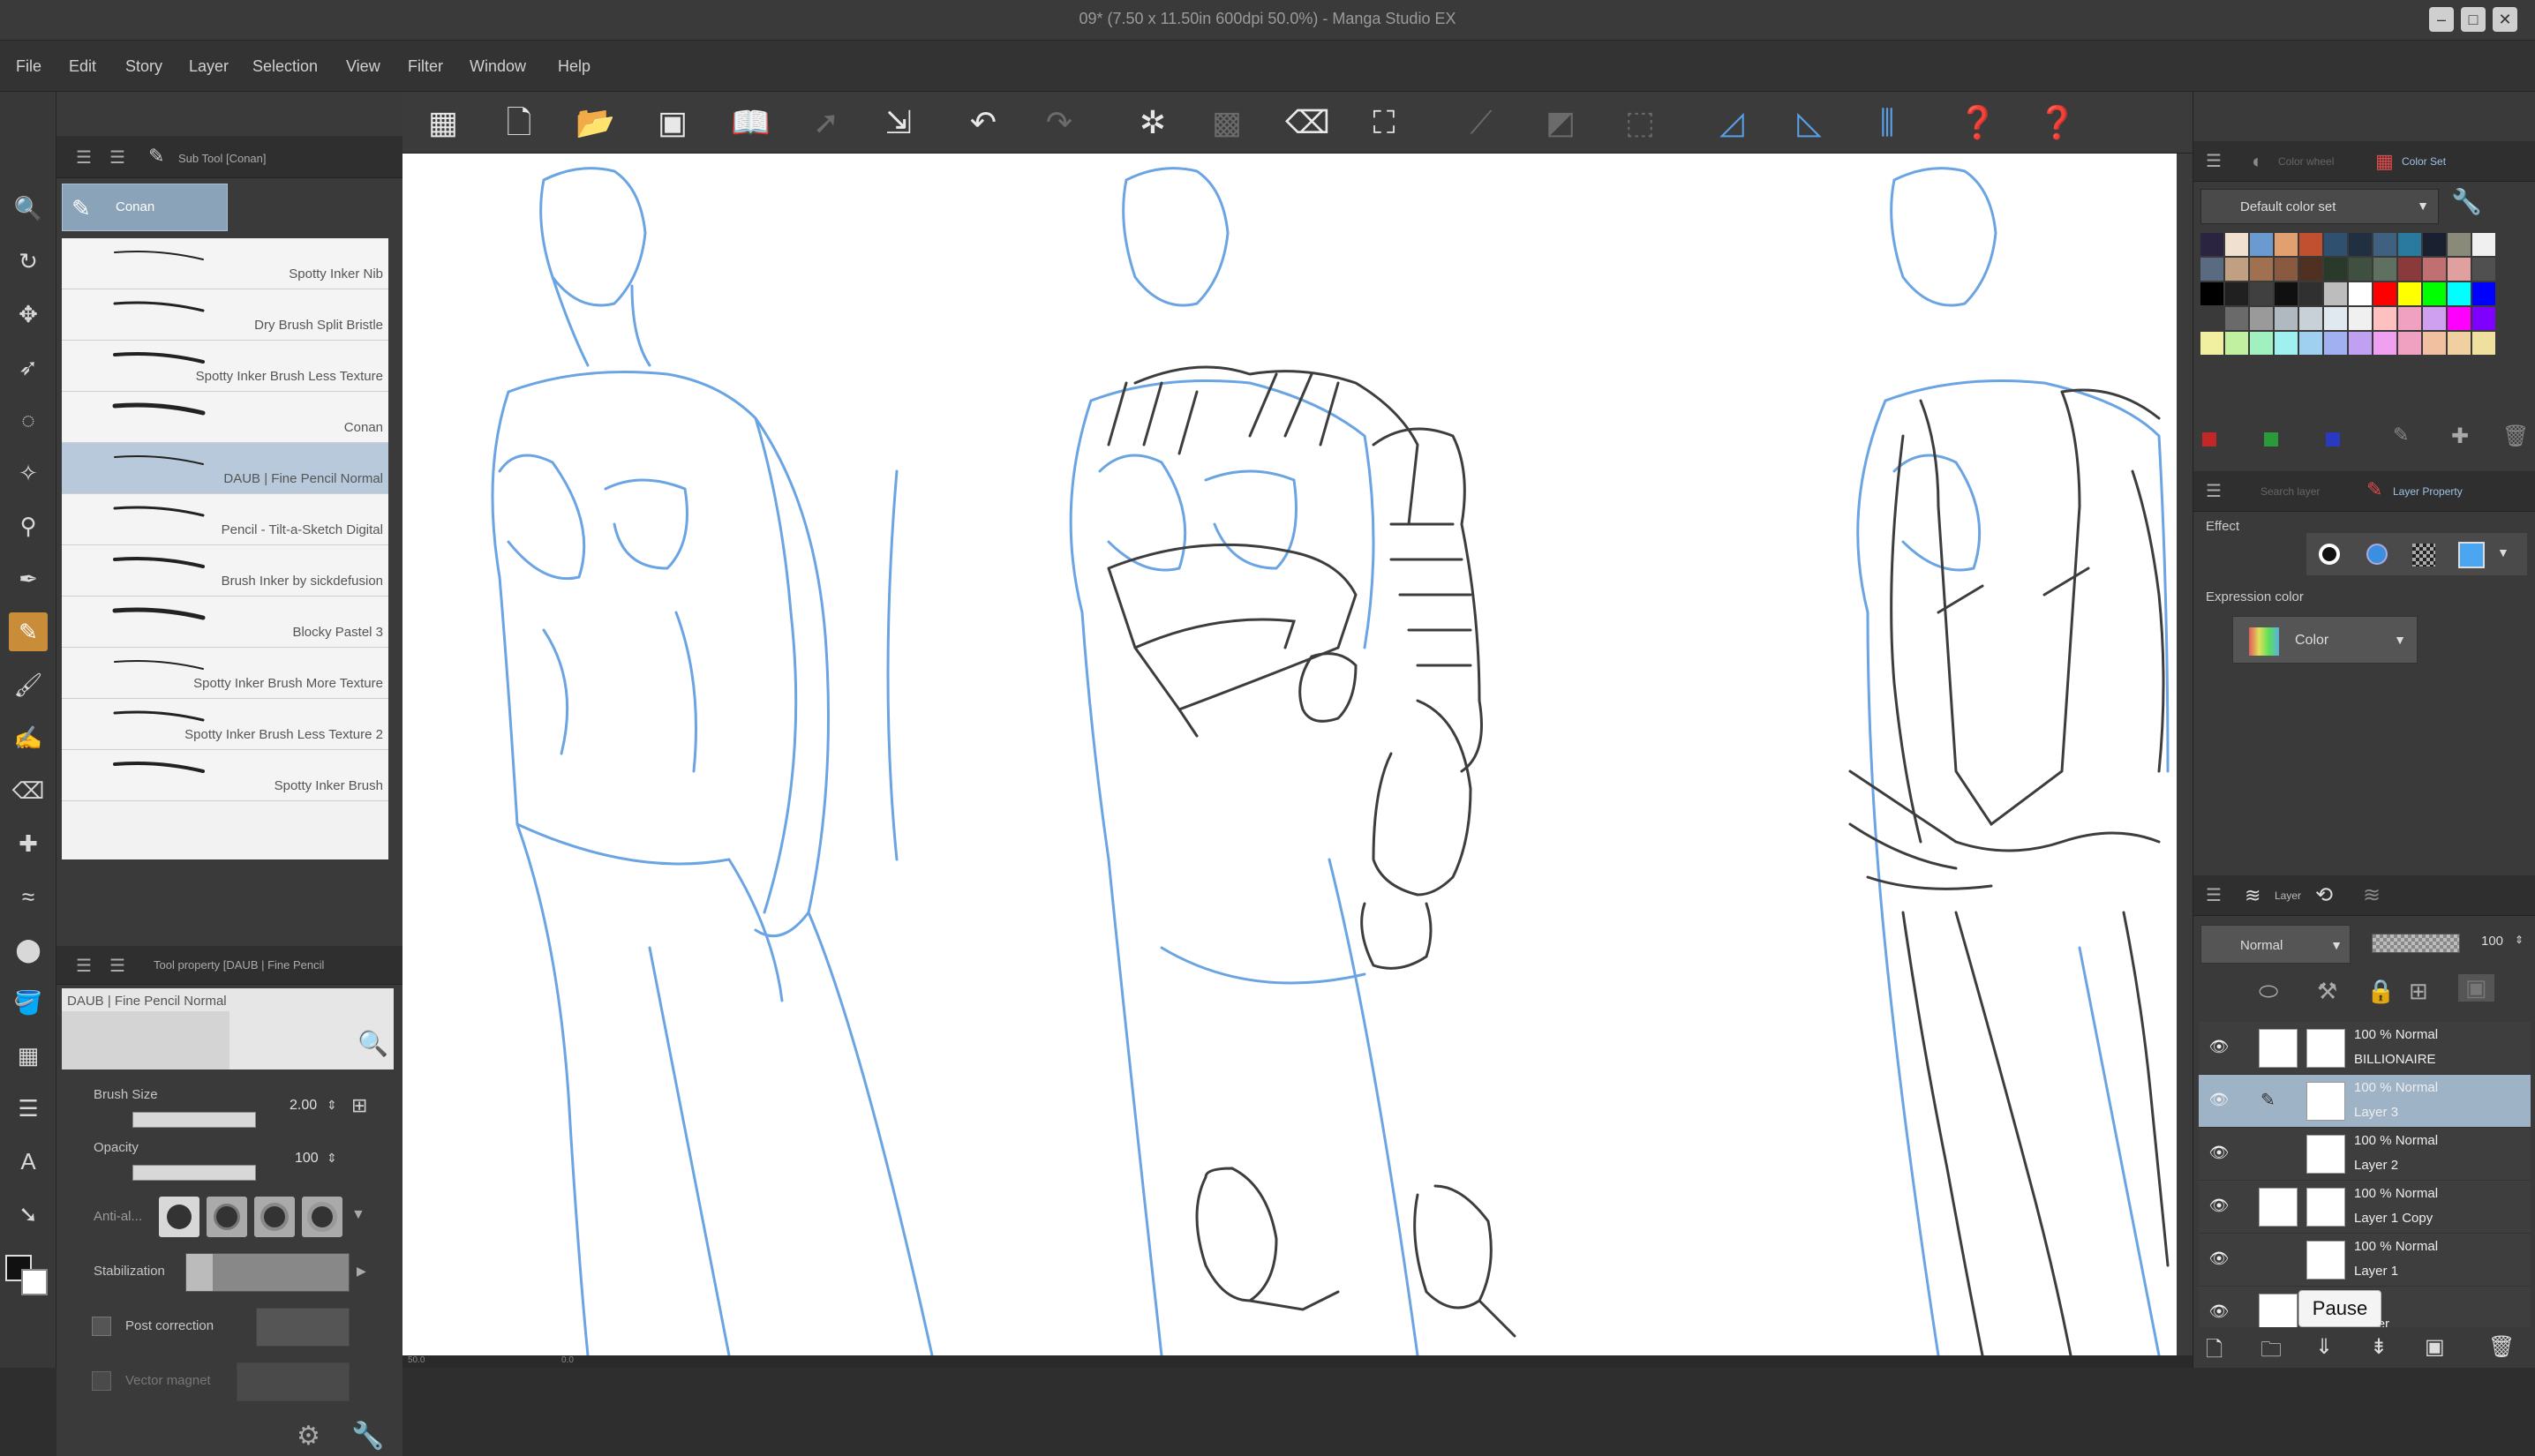 The image size is (2535, 1456). Describe the element at coordinates (332, 1105) in the screenshot. I see `brush-size-spin-icon: ⇕` at that location.